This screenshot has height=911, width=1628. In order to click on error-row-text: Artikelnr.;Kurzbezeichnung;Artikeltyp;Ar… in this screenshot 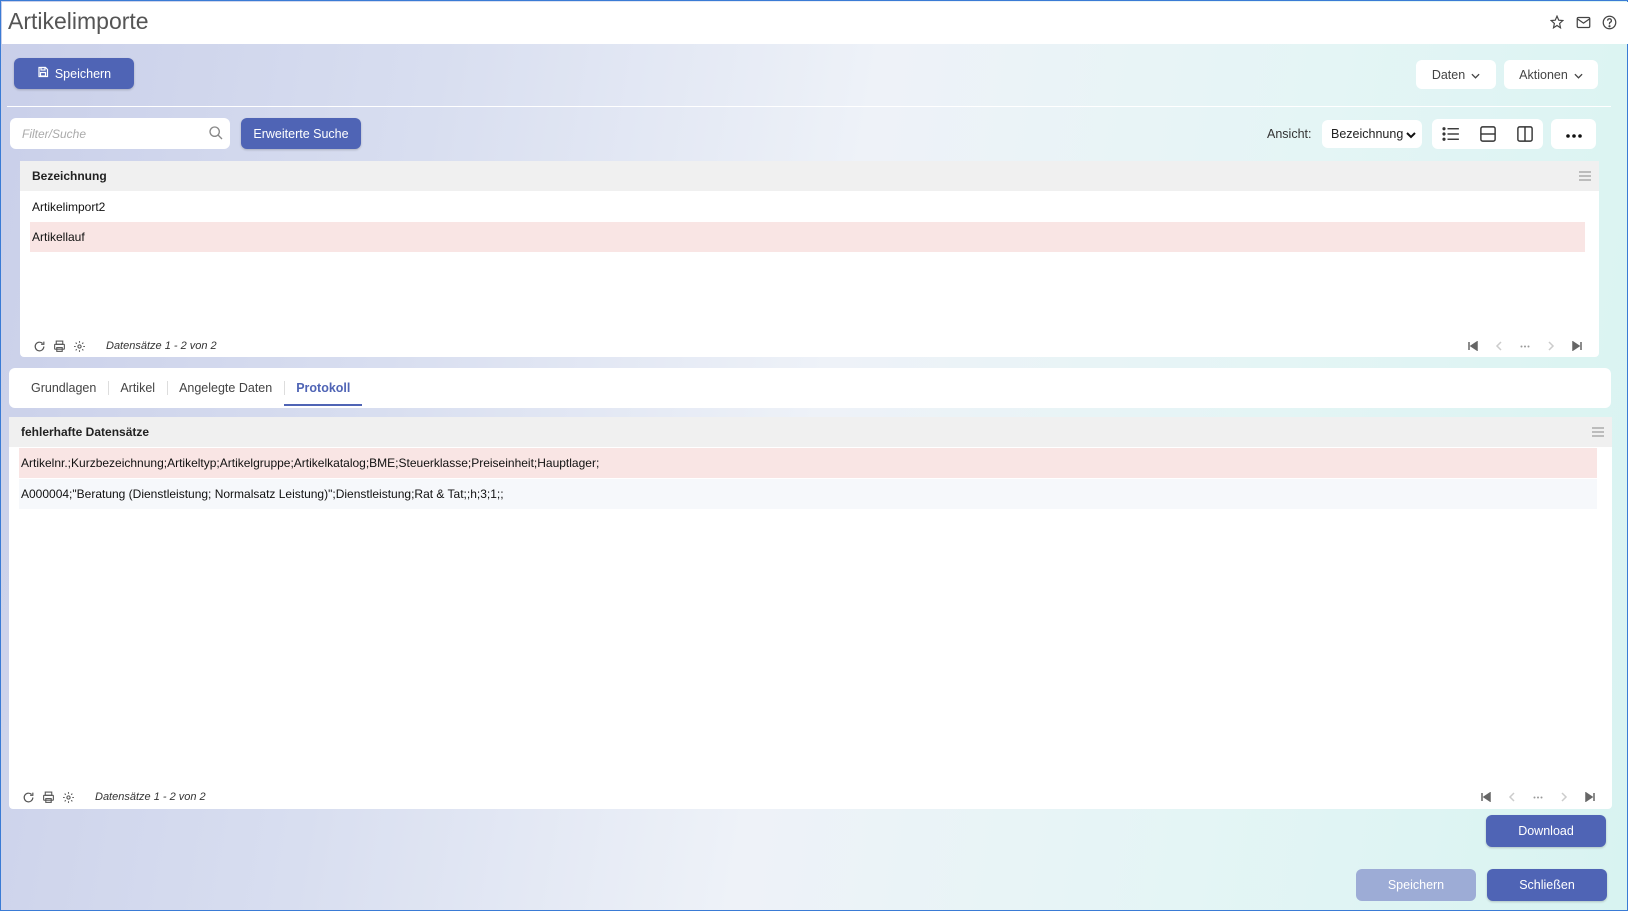, I will do `click(310, 463)`.